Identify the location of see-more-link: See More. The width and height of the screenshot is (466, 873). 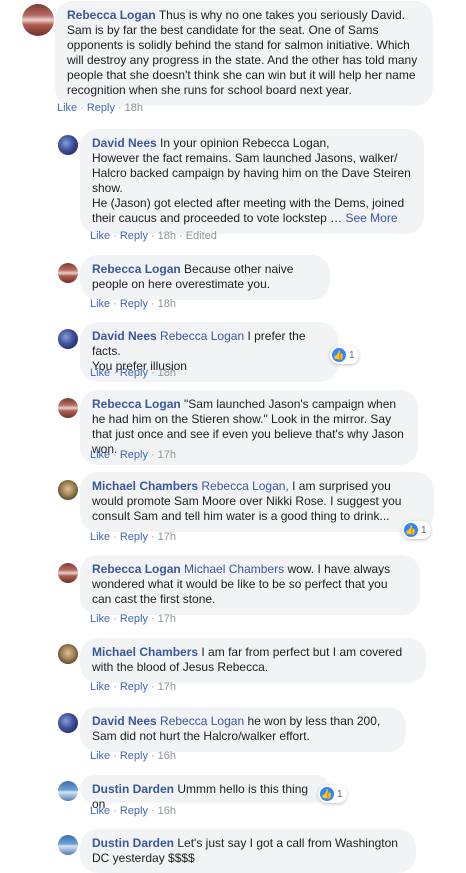
(372, 218).